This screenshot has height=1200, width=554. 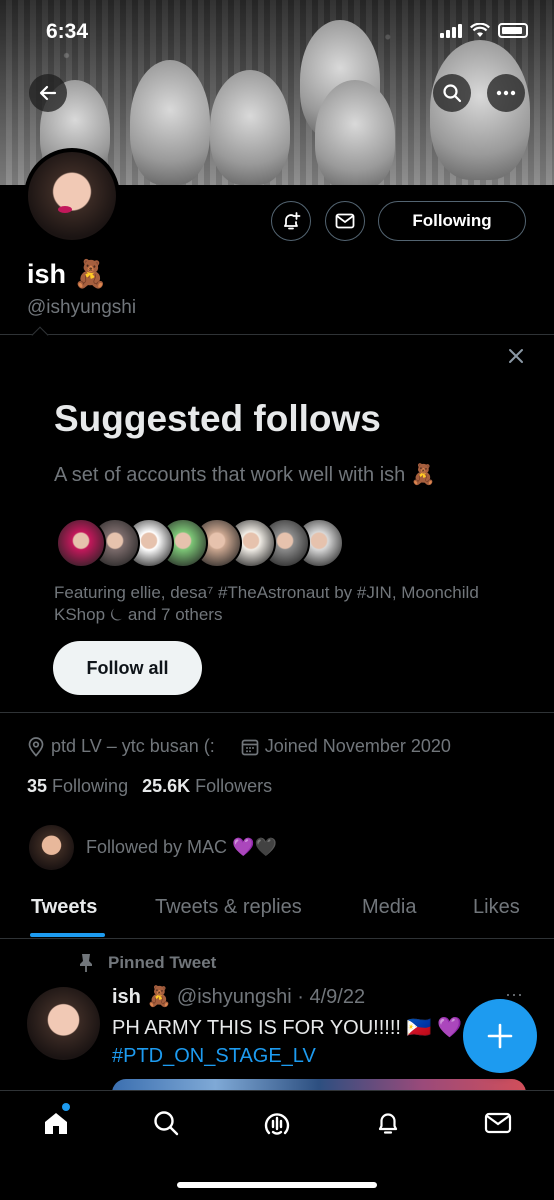 I want to click on follow-counts: 35 Following 25.6K Followers, so click(x=149, y=786).